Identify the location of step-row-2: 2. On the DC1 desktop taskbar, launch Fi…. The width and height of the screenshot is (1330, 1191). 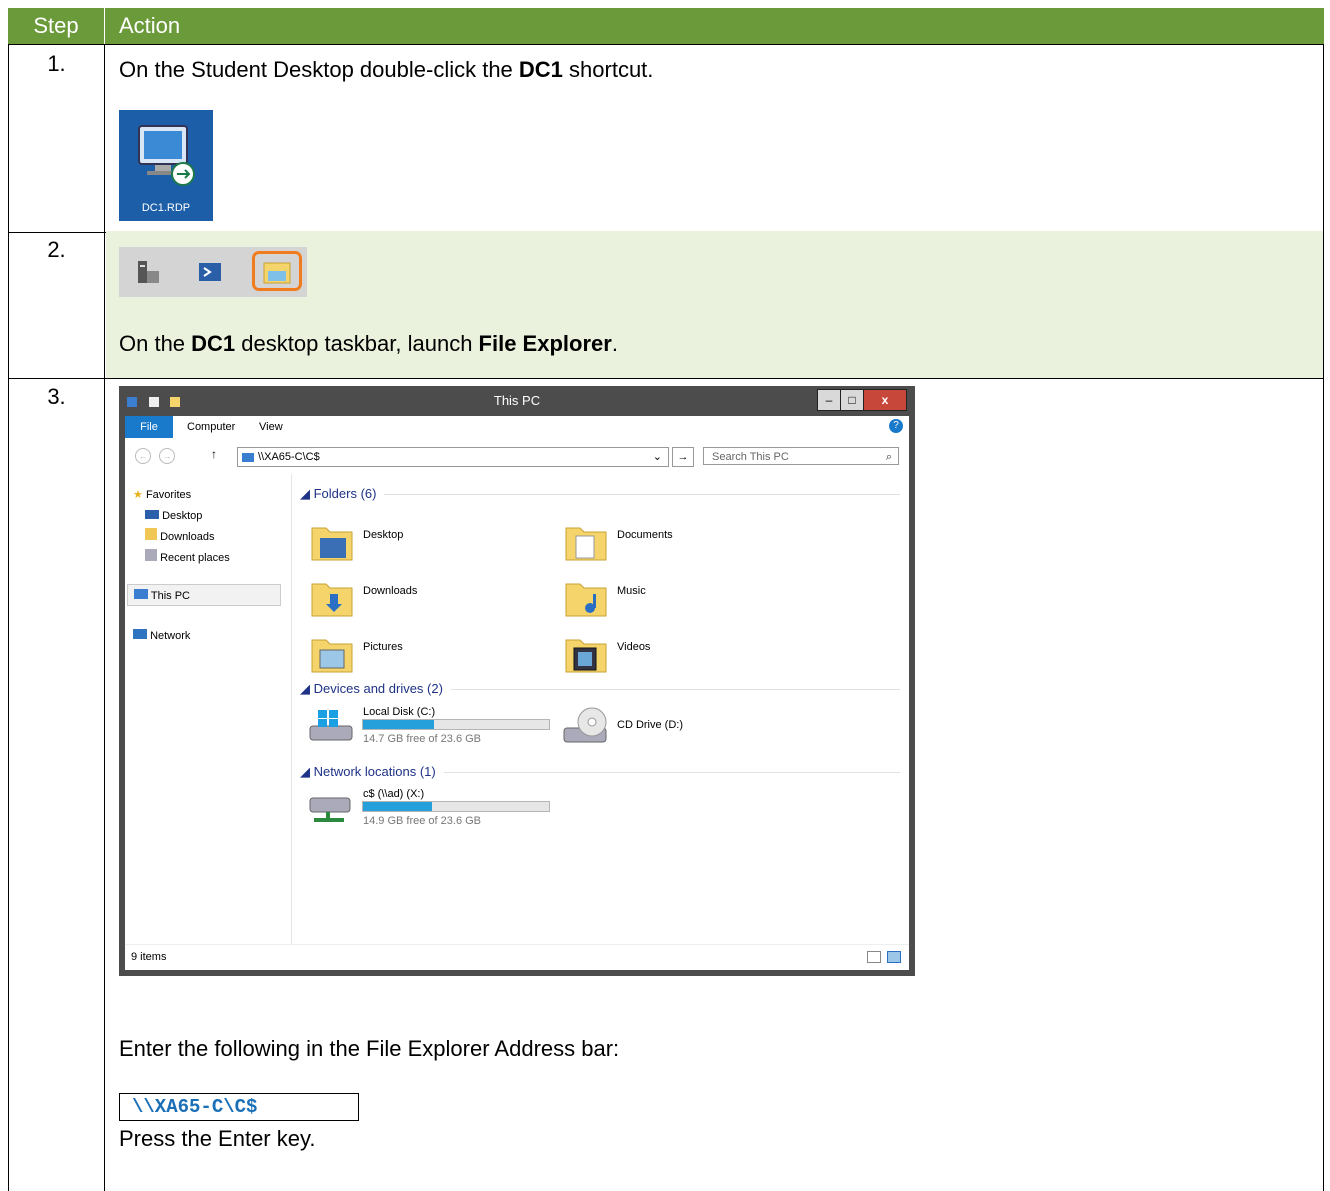
(666, 305).